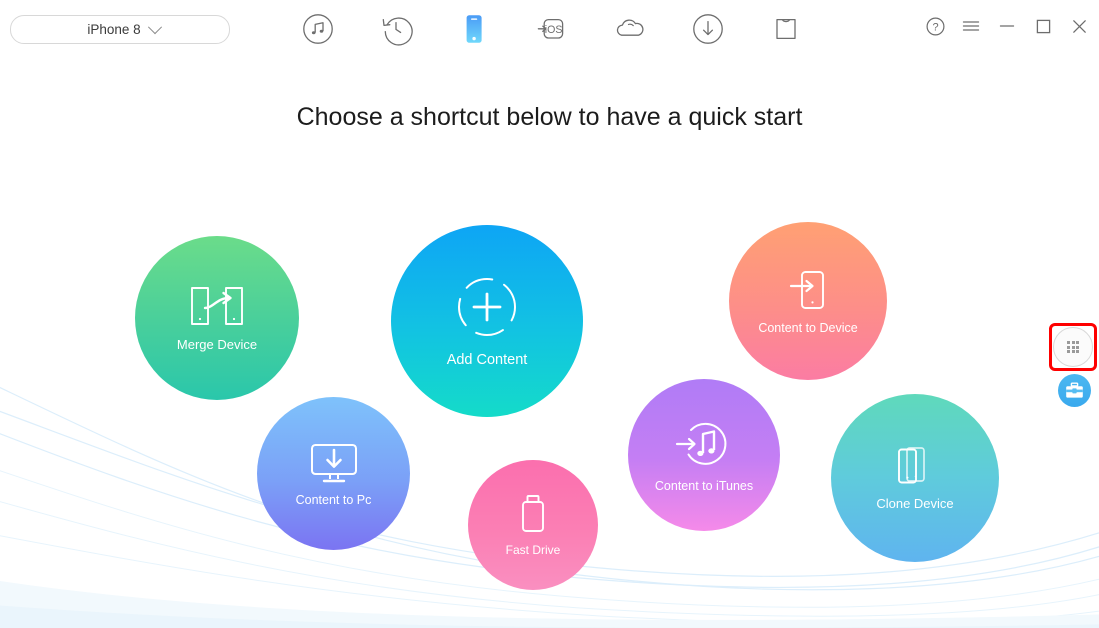  What do you see at coordinates (808, 328) in the screenshot?
I see `shortcut-label: Content to Device` at bounding box center [808, 328].